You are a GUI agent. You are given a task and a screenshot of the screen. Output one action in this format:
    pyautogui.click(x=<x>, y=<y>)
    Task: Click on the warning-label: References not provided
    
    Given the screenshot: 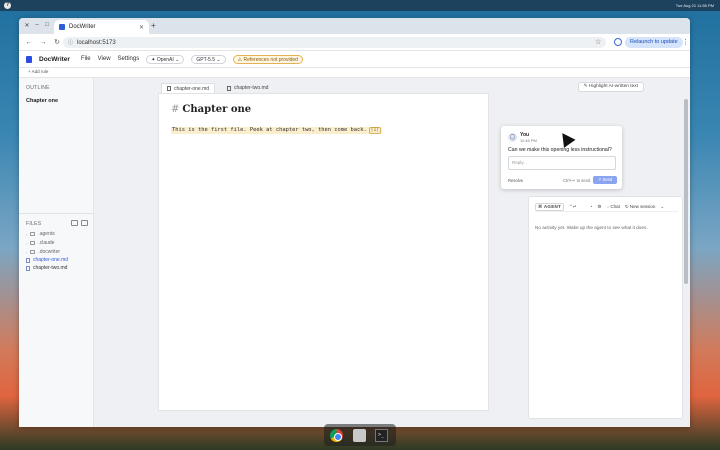 What is the action you would take?
    pyautogui.click(x=270, y=59)
    